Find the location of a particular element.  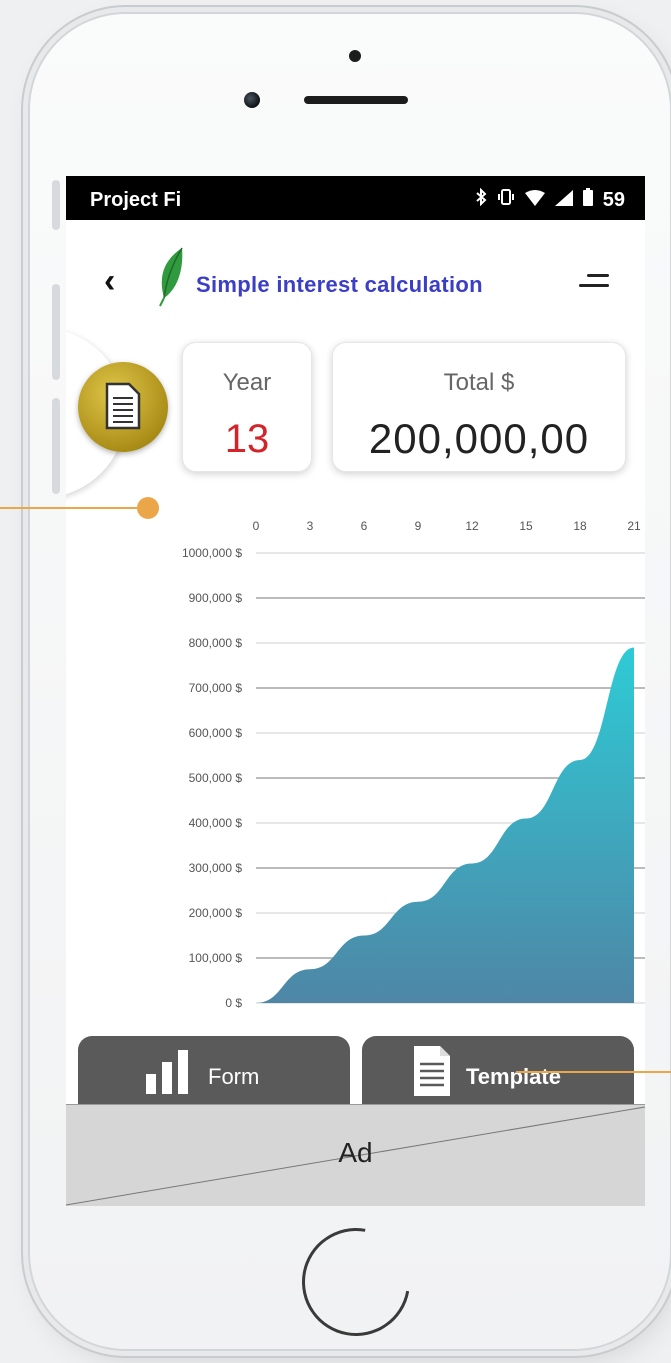

volume-down-button is located at coordinates (56, 446).